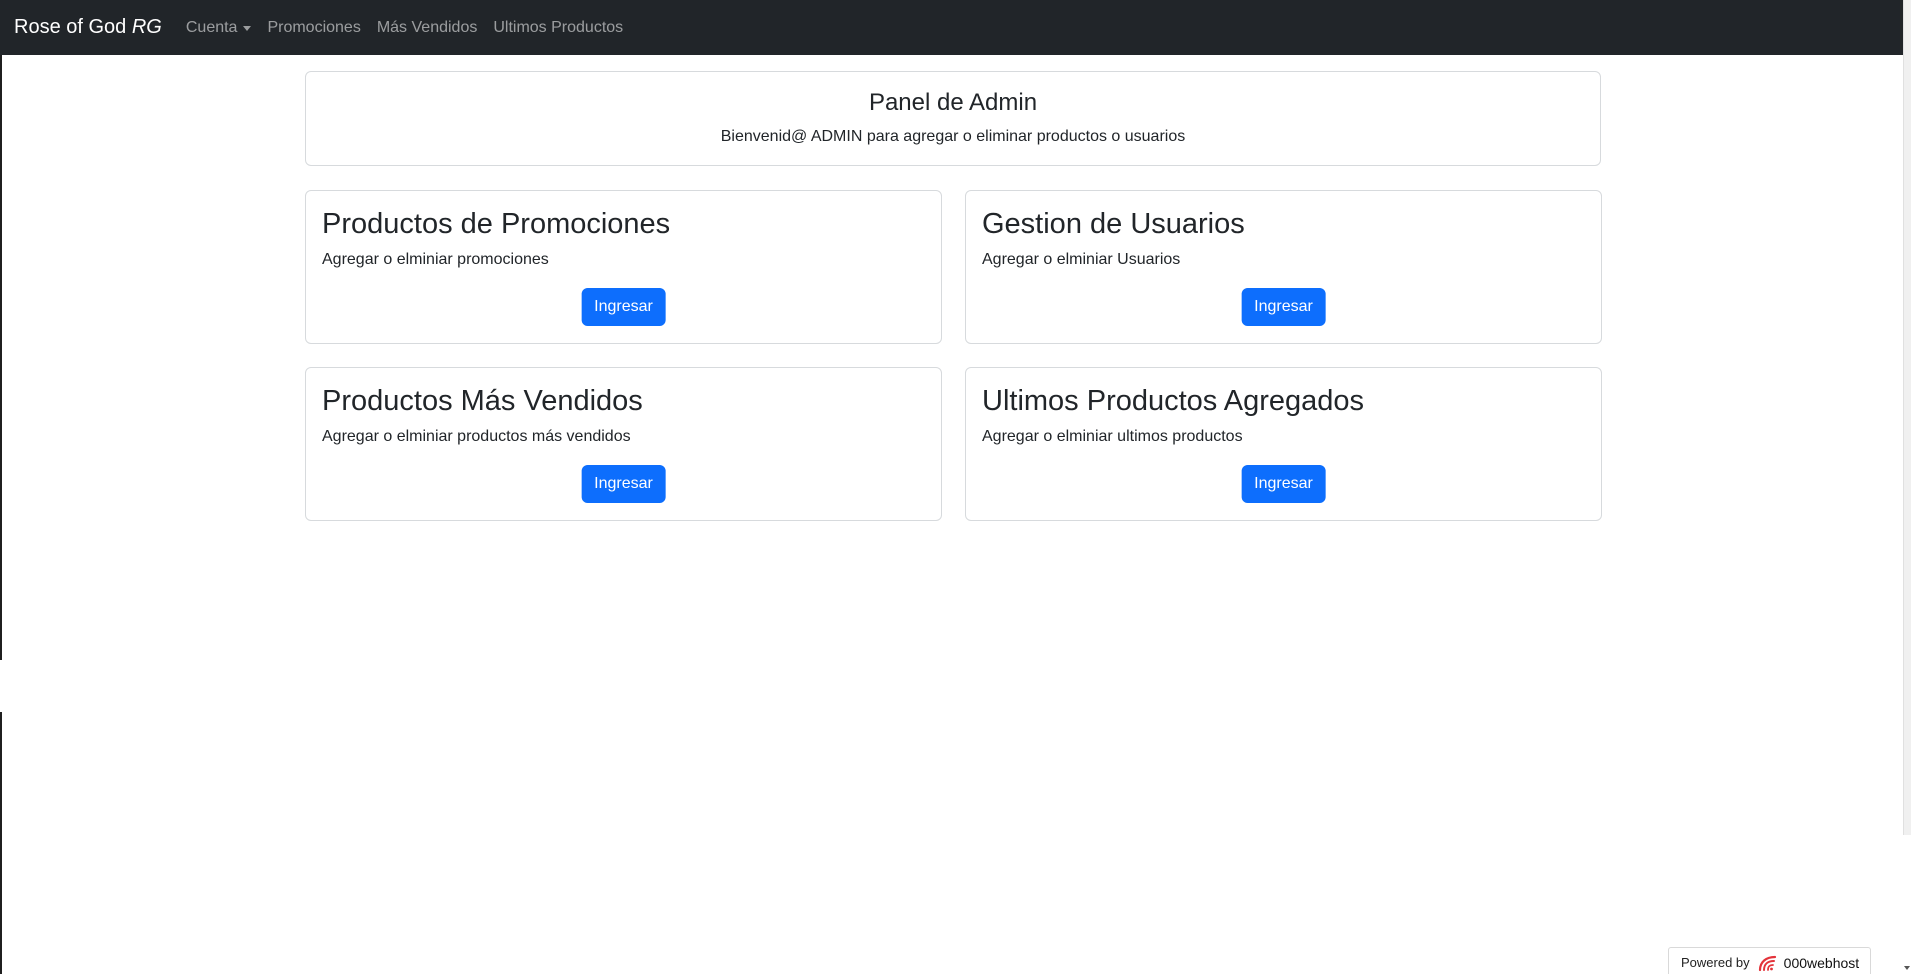 Image resolution: width=1911 pixels, height=974 pixels. I want to click on window-edge-gap, so click(1, 686).